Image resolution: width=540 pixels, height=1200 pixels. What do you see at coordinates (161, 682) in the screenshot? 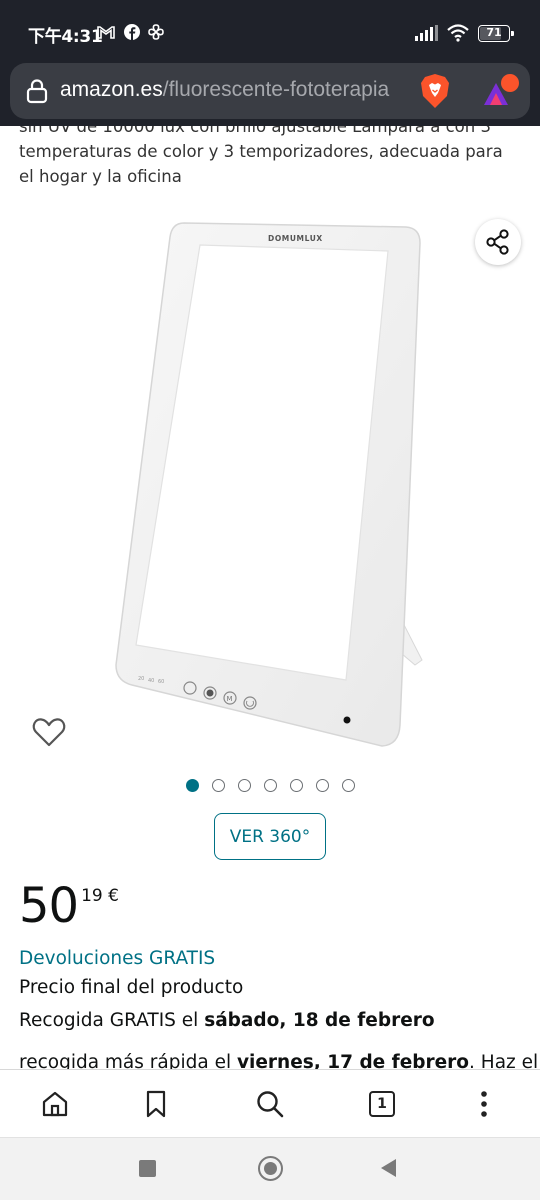
I see `timer-label-60: 60` at bounding box center [161, 682].